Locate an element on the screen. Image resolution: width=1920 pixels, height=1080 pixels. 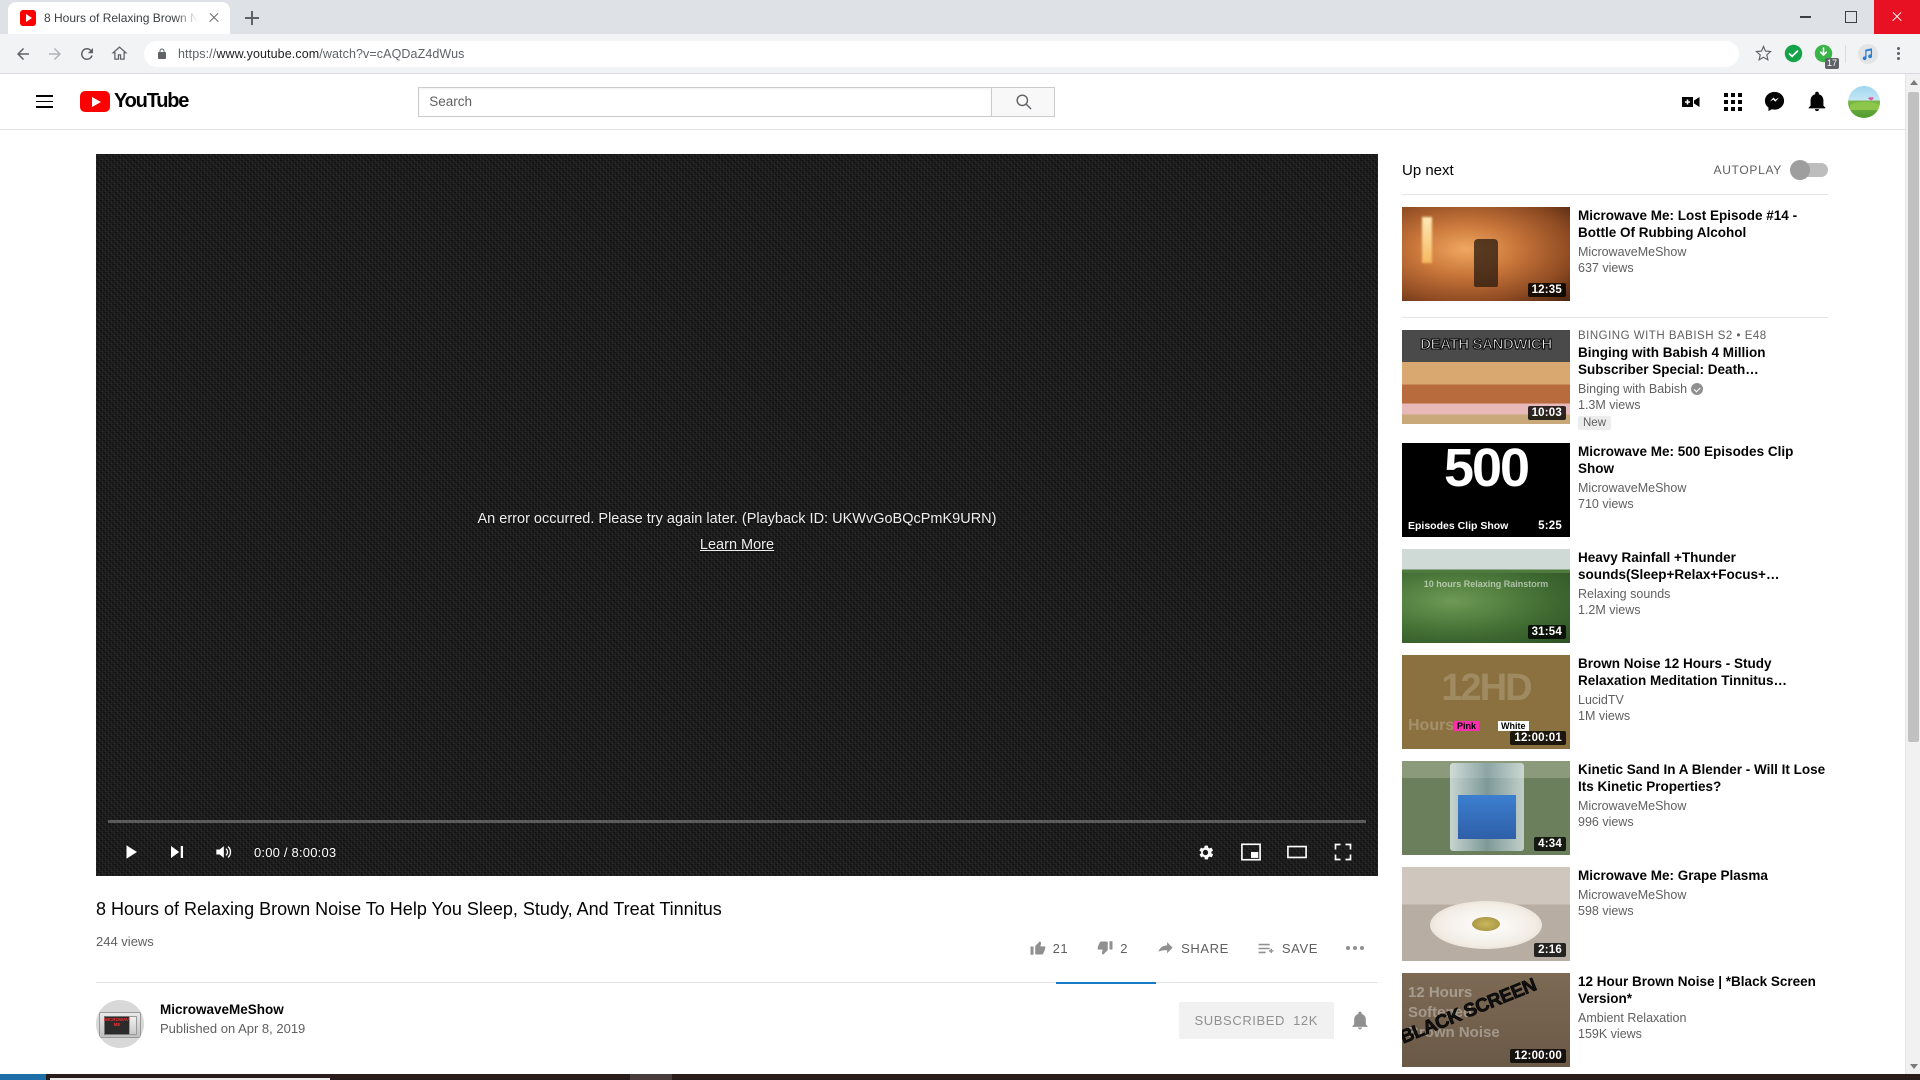
channel-avatar: MICROWAVE ME is located at coordinates (120, 1024).